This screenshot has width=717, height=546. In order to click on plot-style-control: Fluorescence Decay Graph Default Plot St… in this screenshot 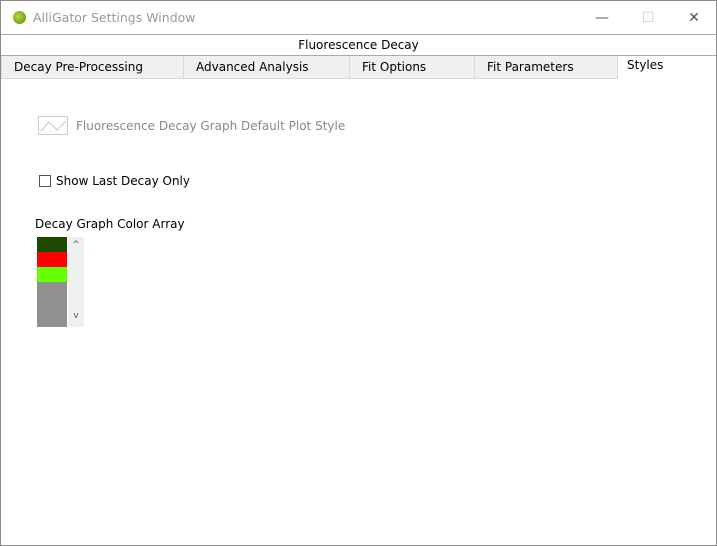, I will do `click(191, 125)`.